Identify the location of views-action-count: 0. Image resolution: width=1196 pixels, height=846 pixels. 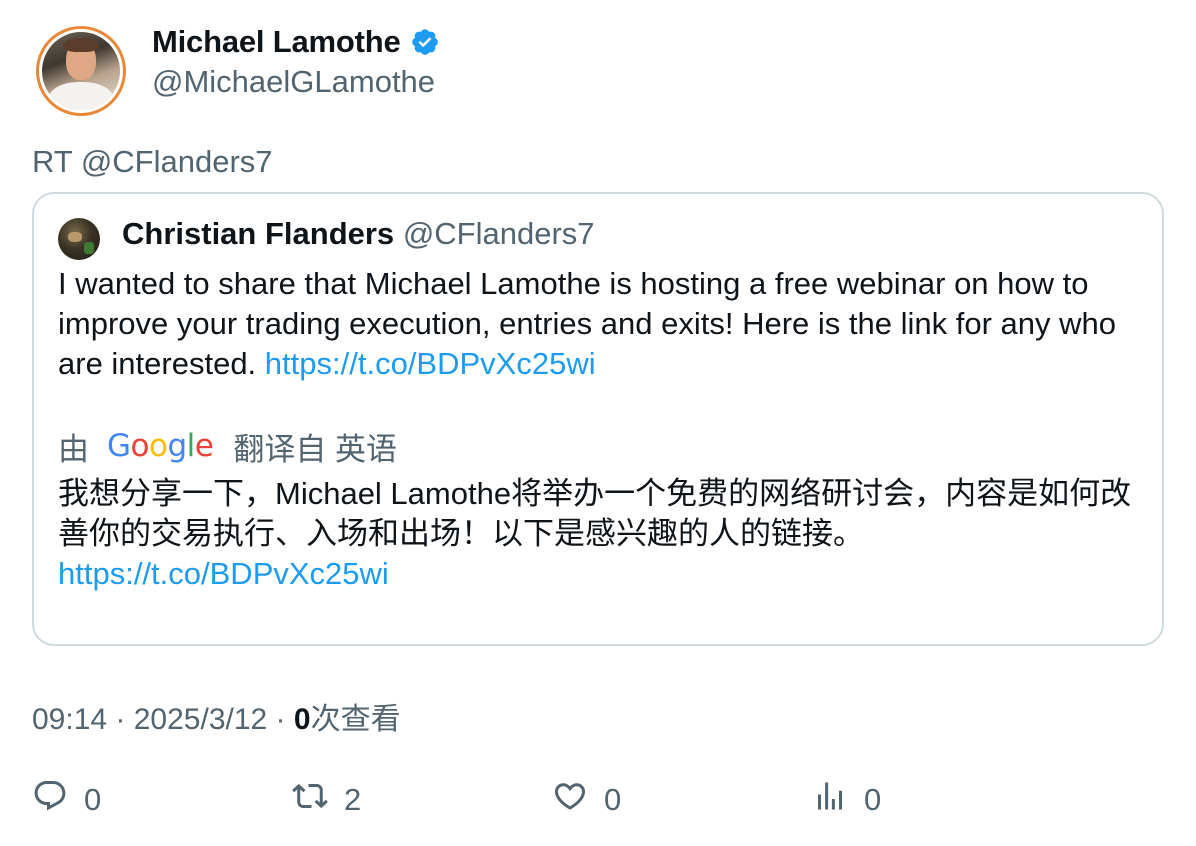
(873, 799).